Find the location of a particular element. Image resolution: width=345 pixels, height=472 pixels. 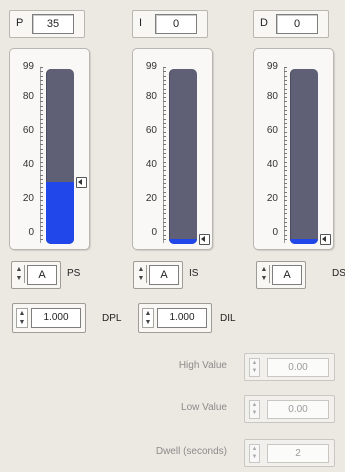

dpl-value: 1.000 is located at coordinates (56, 318).